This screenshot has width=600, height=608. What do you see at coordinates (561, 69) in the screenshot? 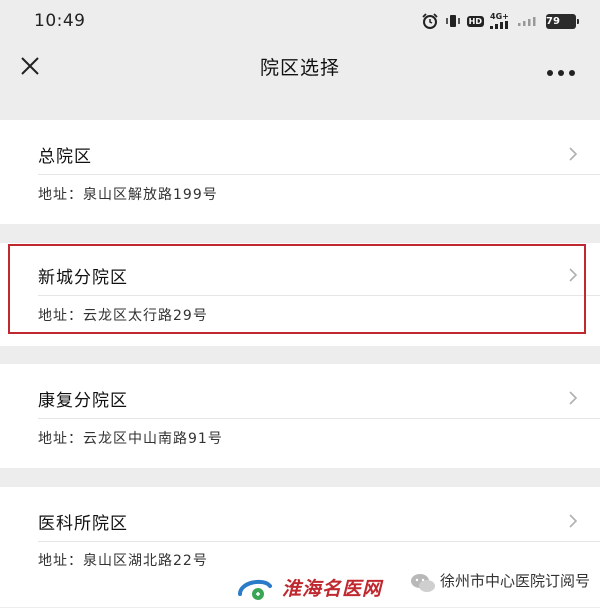
I see `more-icon` at bounding box center [561, 69].